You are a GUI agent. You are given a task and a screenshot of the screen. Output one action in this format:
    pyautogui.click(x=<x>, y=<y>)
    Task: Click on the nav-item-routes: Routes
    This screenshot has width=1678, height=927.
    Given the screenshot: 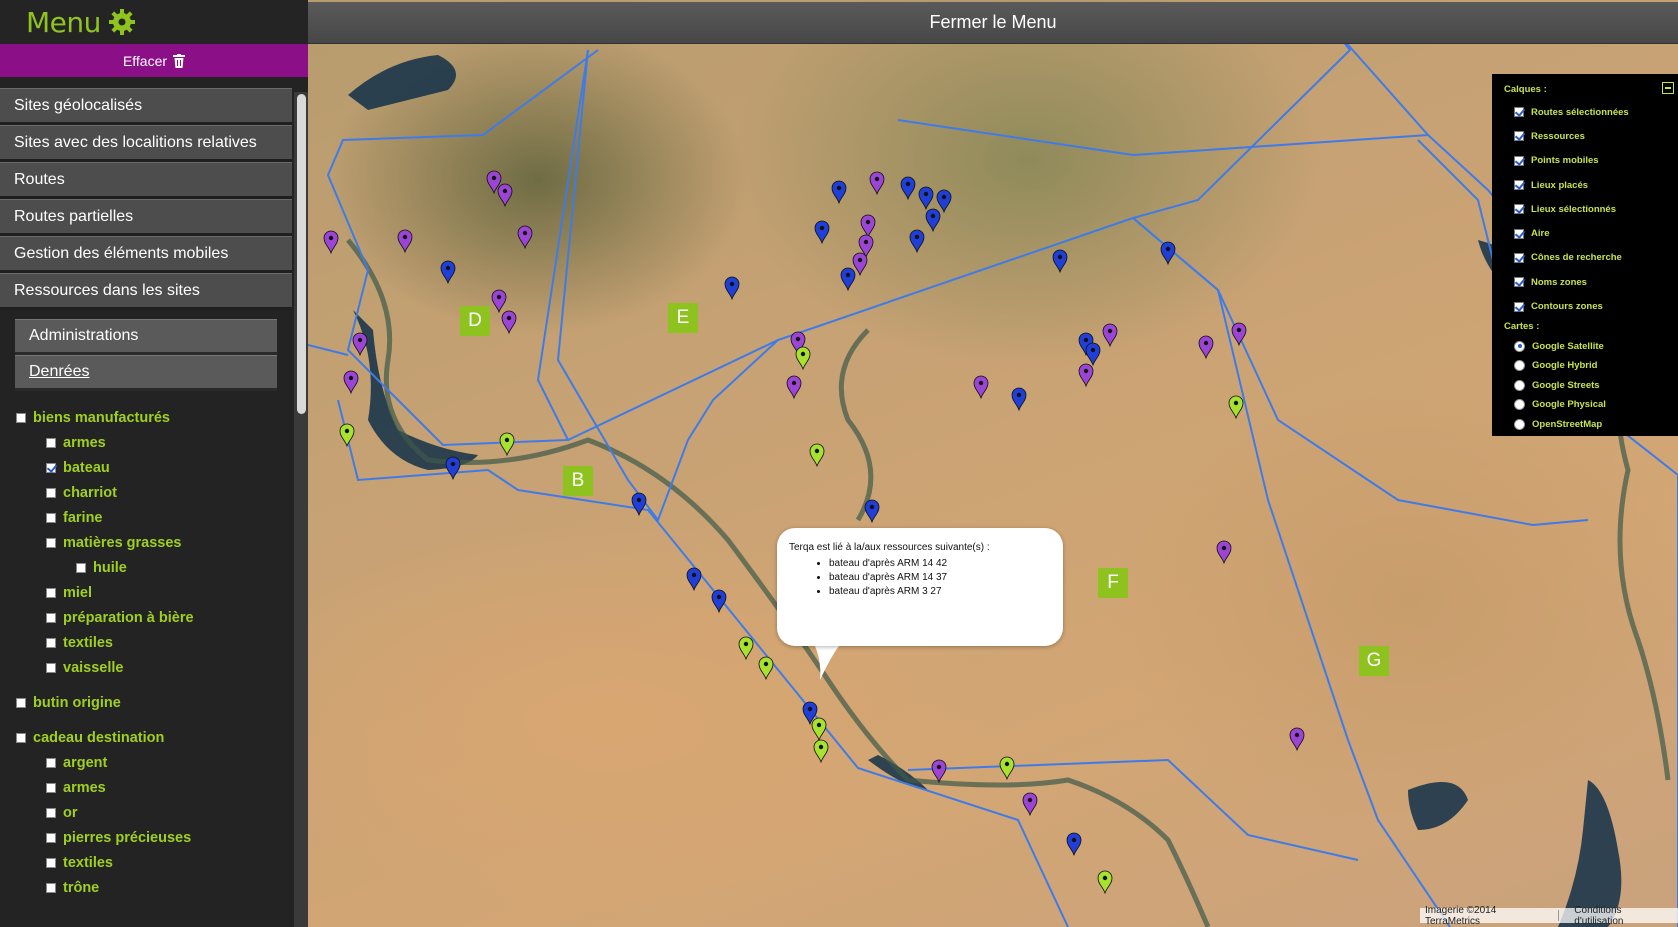 What is the action you would take?
    pyautogui.click(x=146, y=180)
    